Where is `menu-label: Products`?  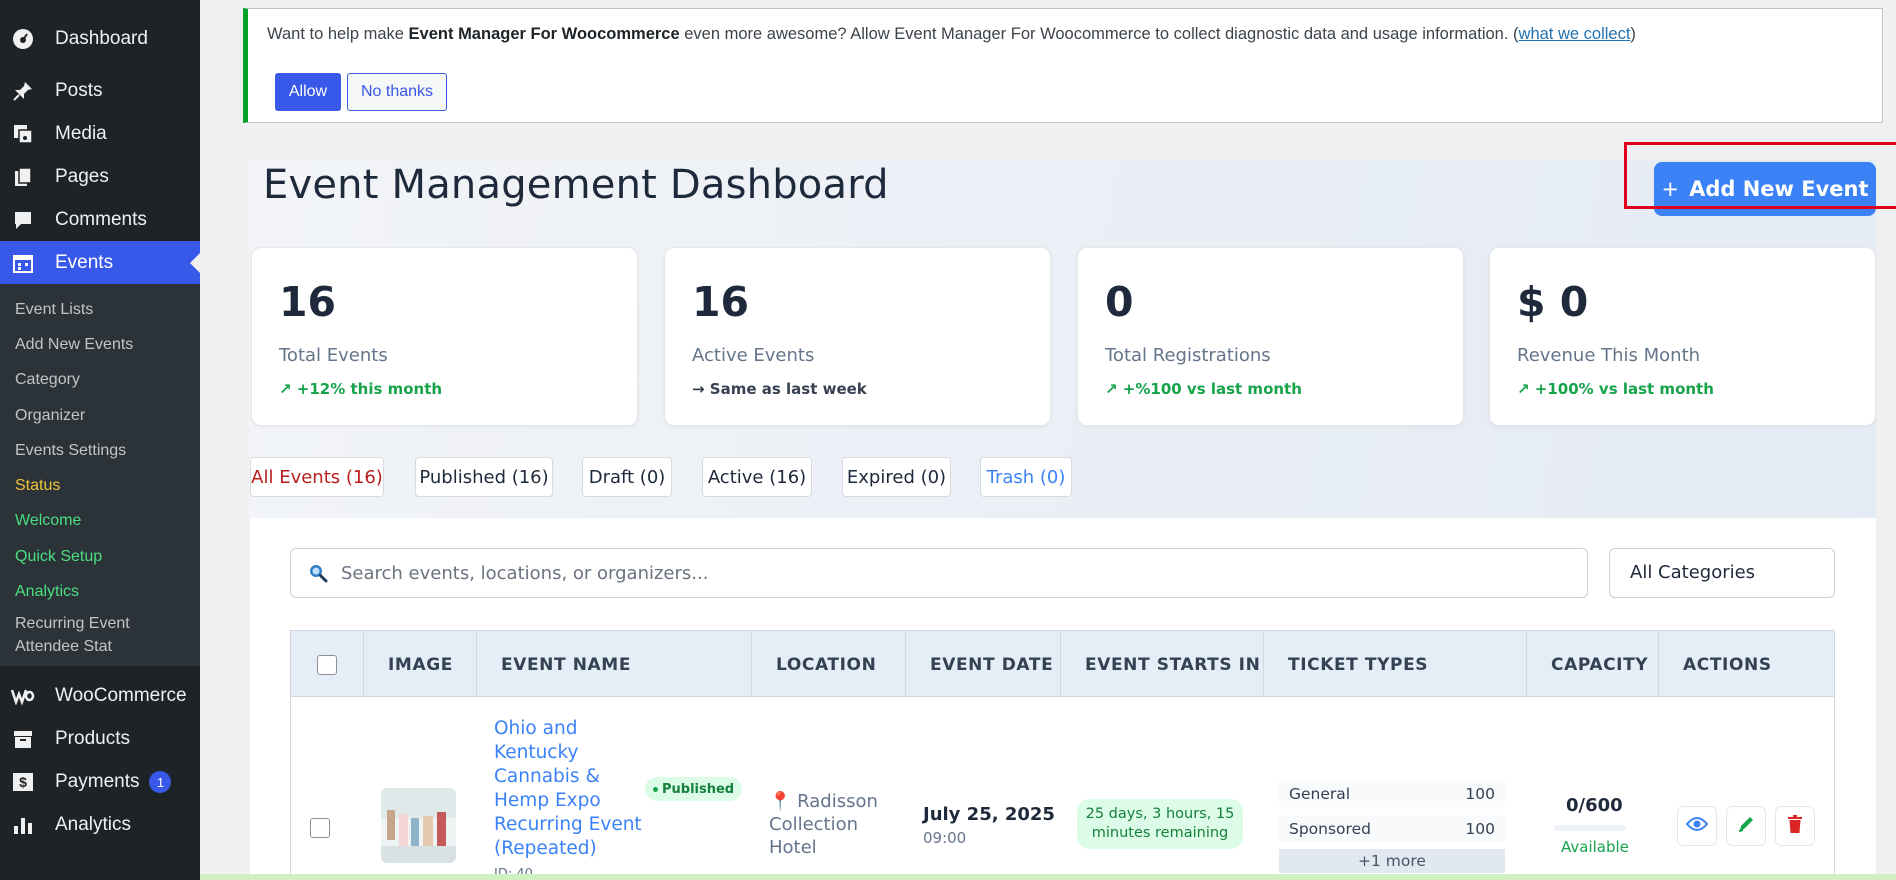
menu-label: Products is located at coordinates (92, 739).